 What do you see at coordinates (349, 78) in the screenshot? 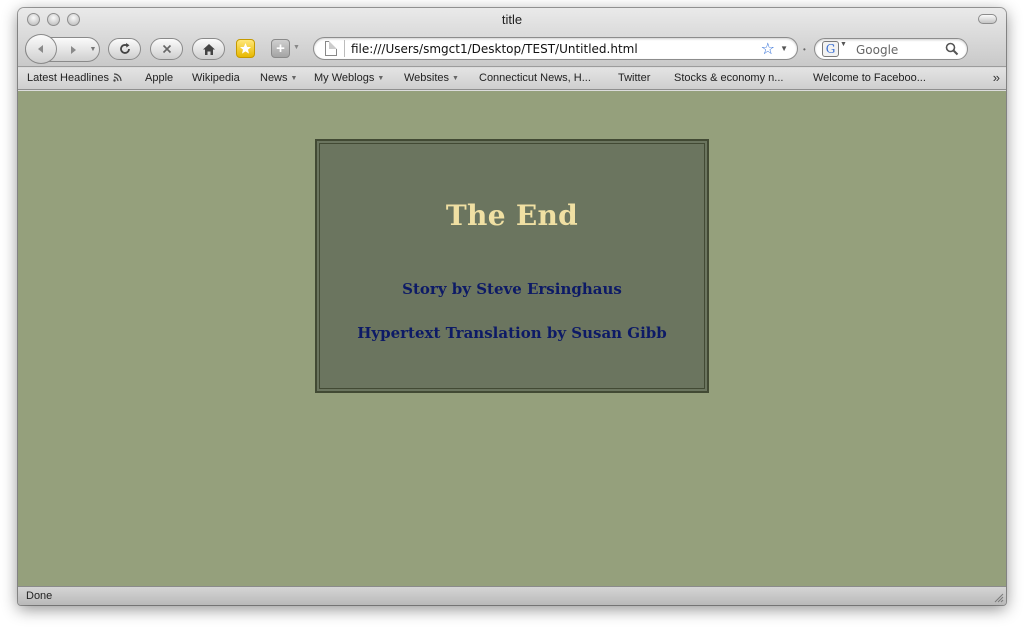
I see `bookmark-my-weblogs-menu: My Weblogs ▼` at bounding box center [349, 78].